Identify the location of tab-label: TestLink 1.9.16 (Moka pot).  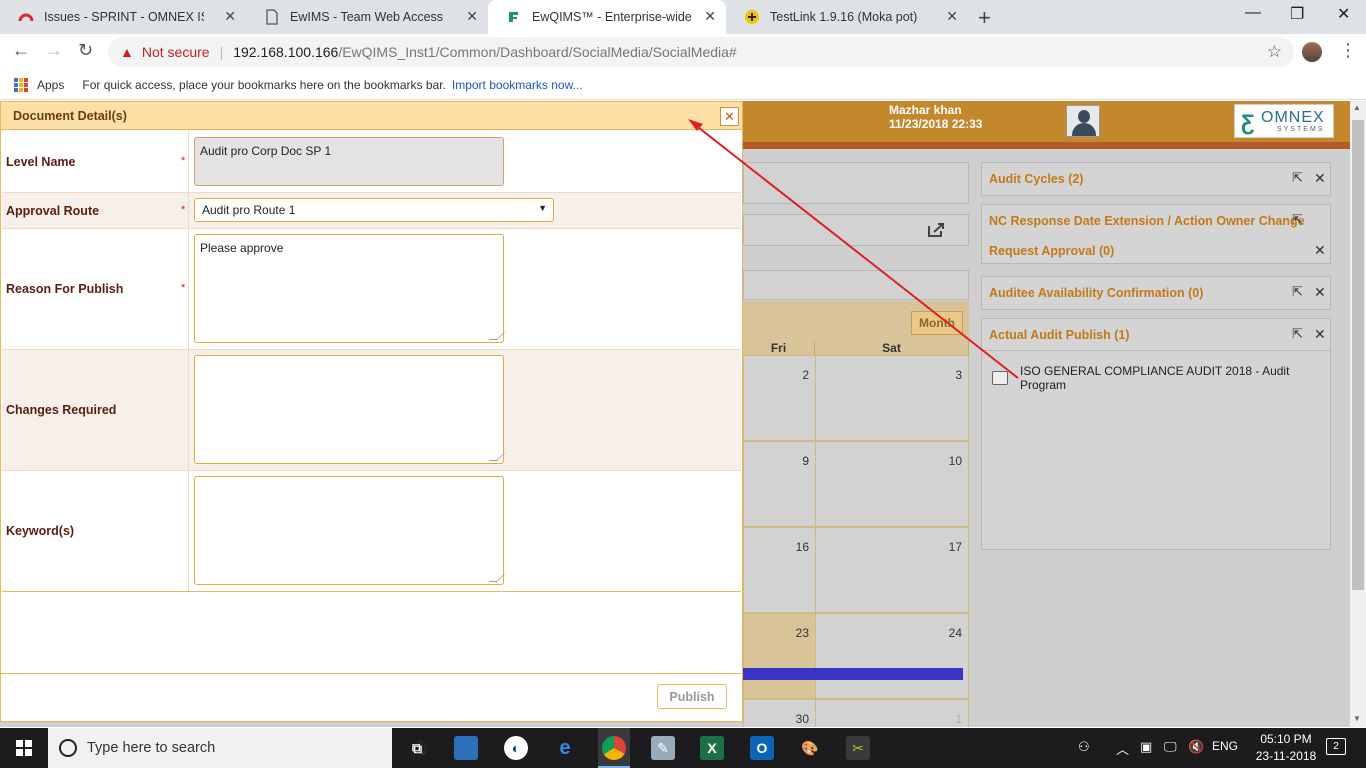
(844, 17).